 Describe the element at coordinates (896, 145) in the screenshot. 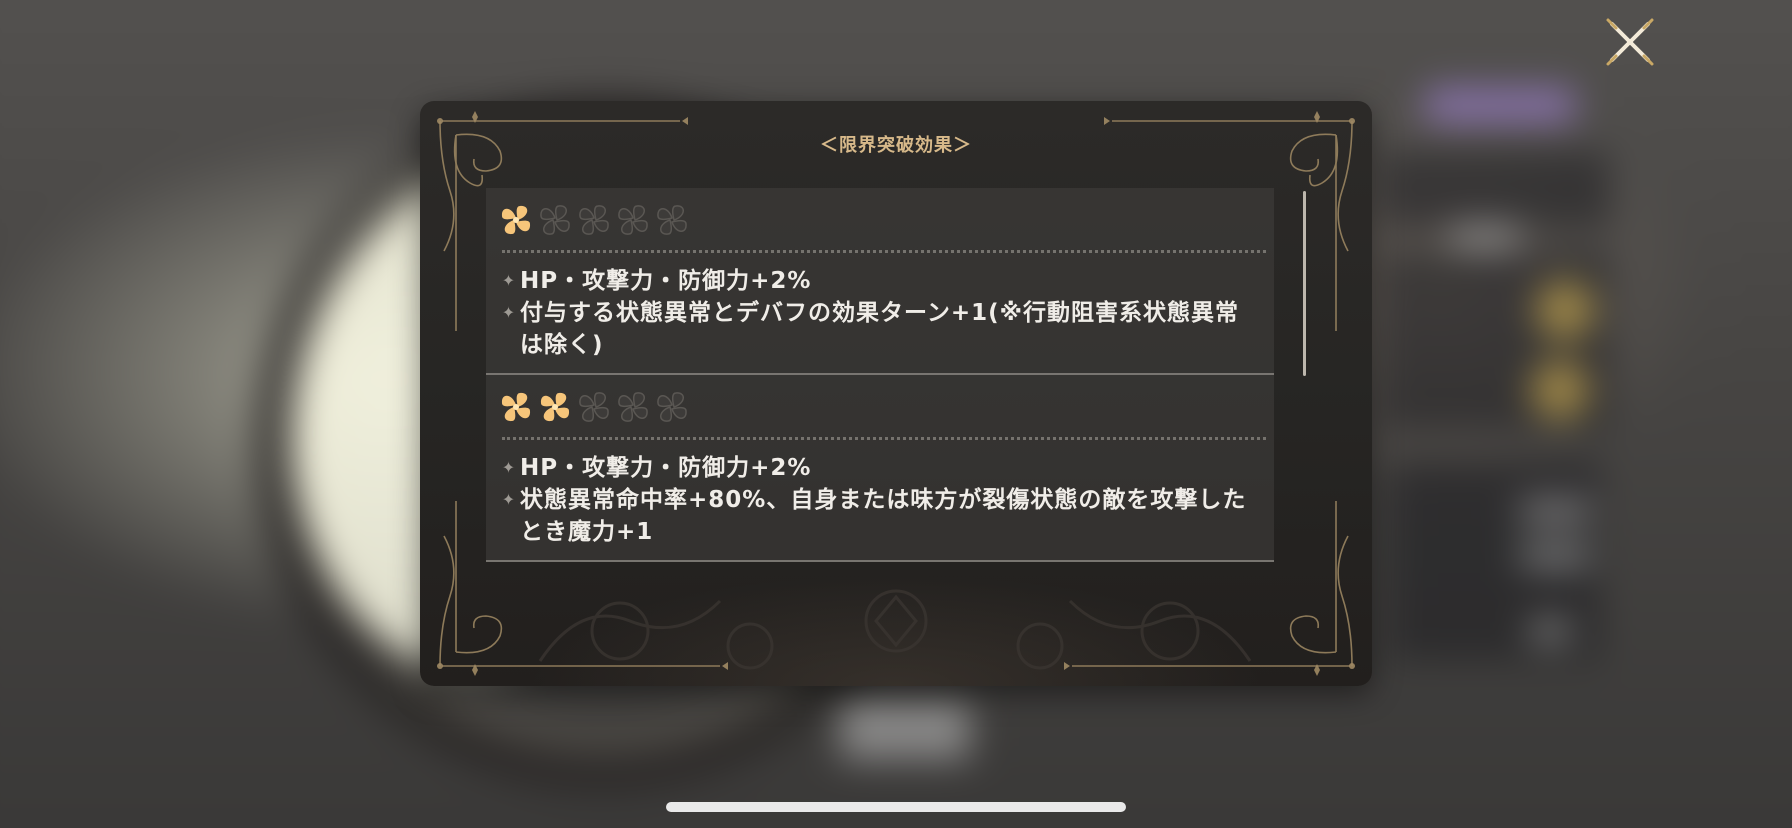

I see `dialog-title: ＜限界突破効果＞` at that location.